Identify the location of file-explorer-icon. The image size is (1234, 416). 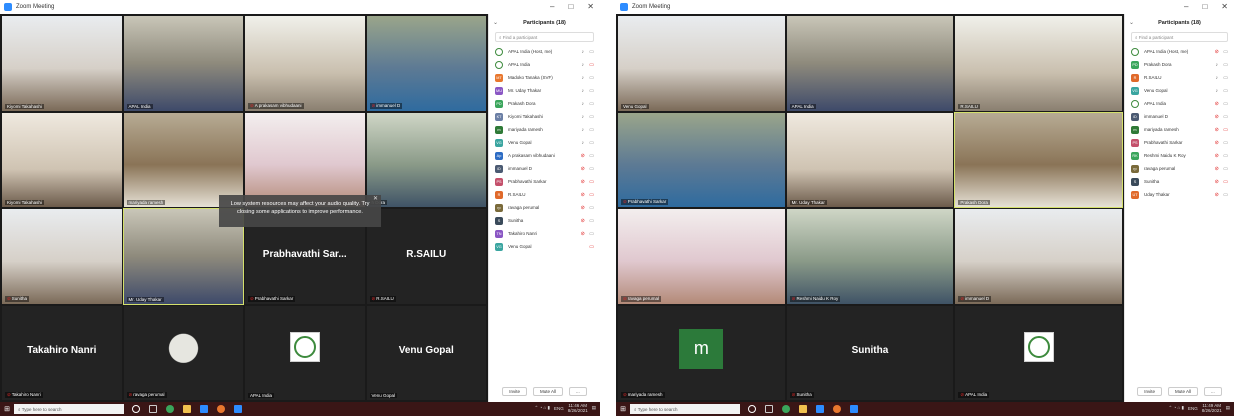
(803, 409).